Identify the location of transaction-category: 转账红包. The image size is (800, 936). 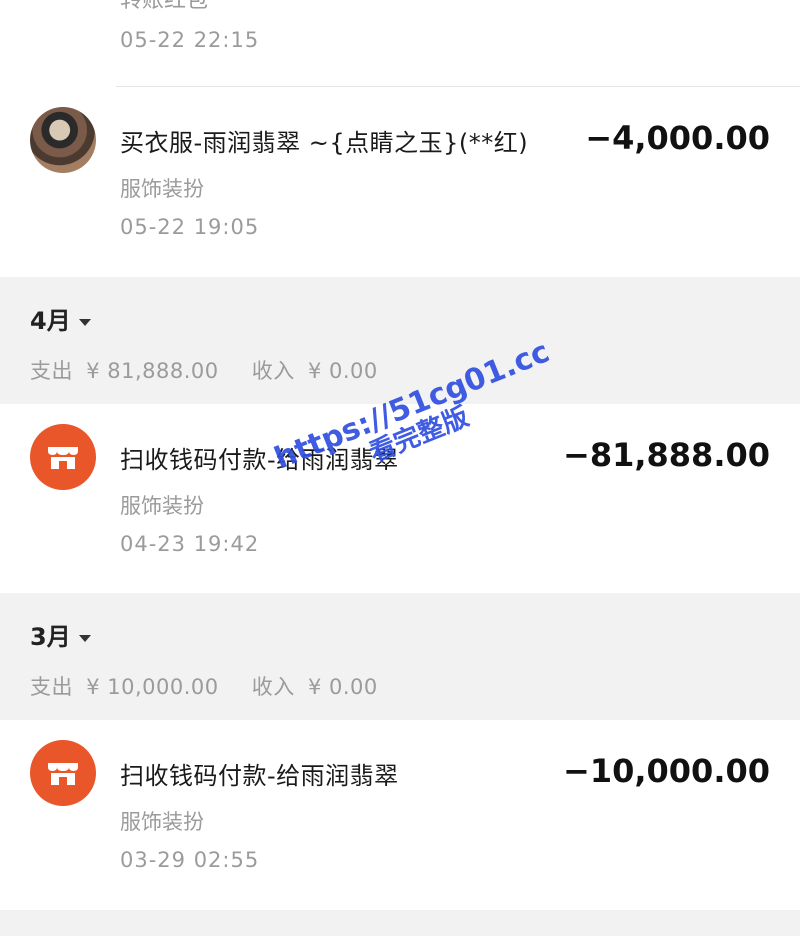
(164, 6).